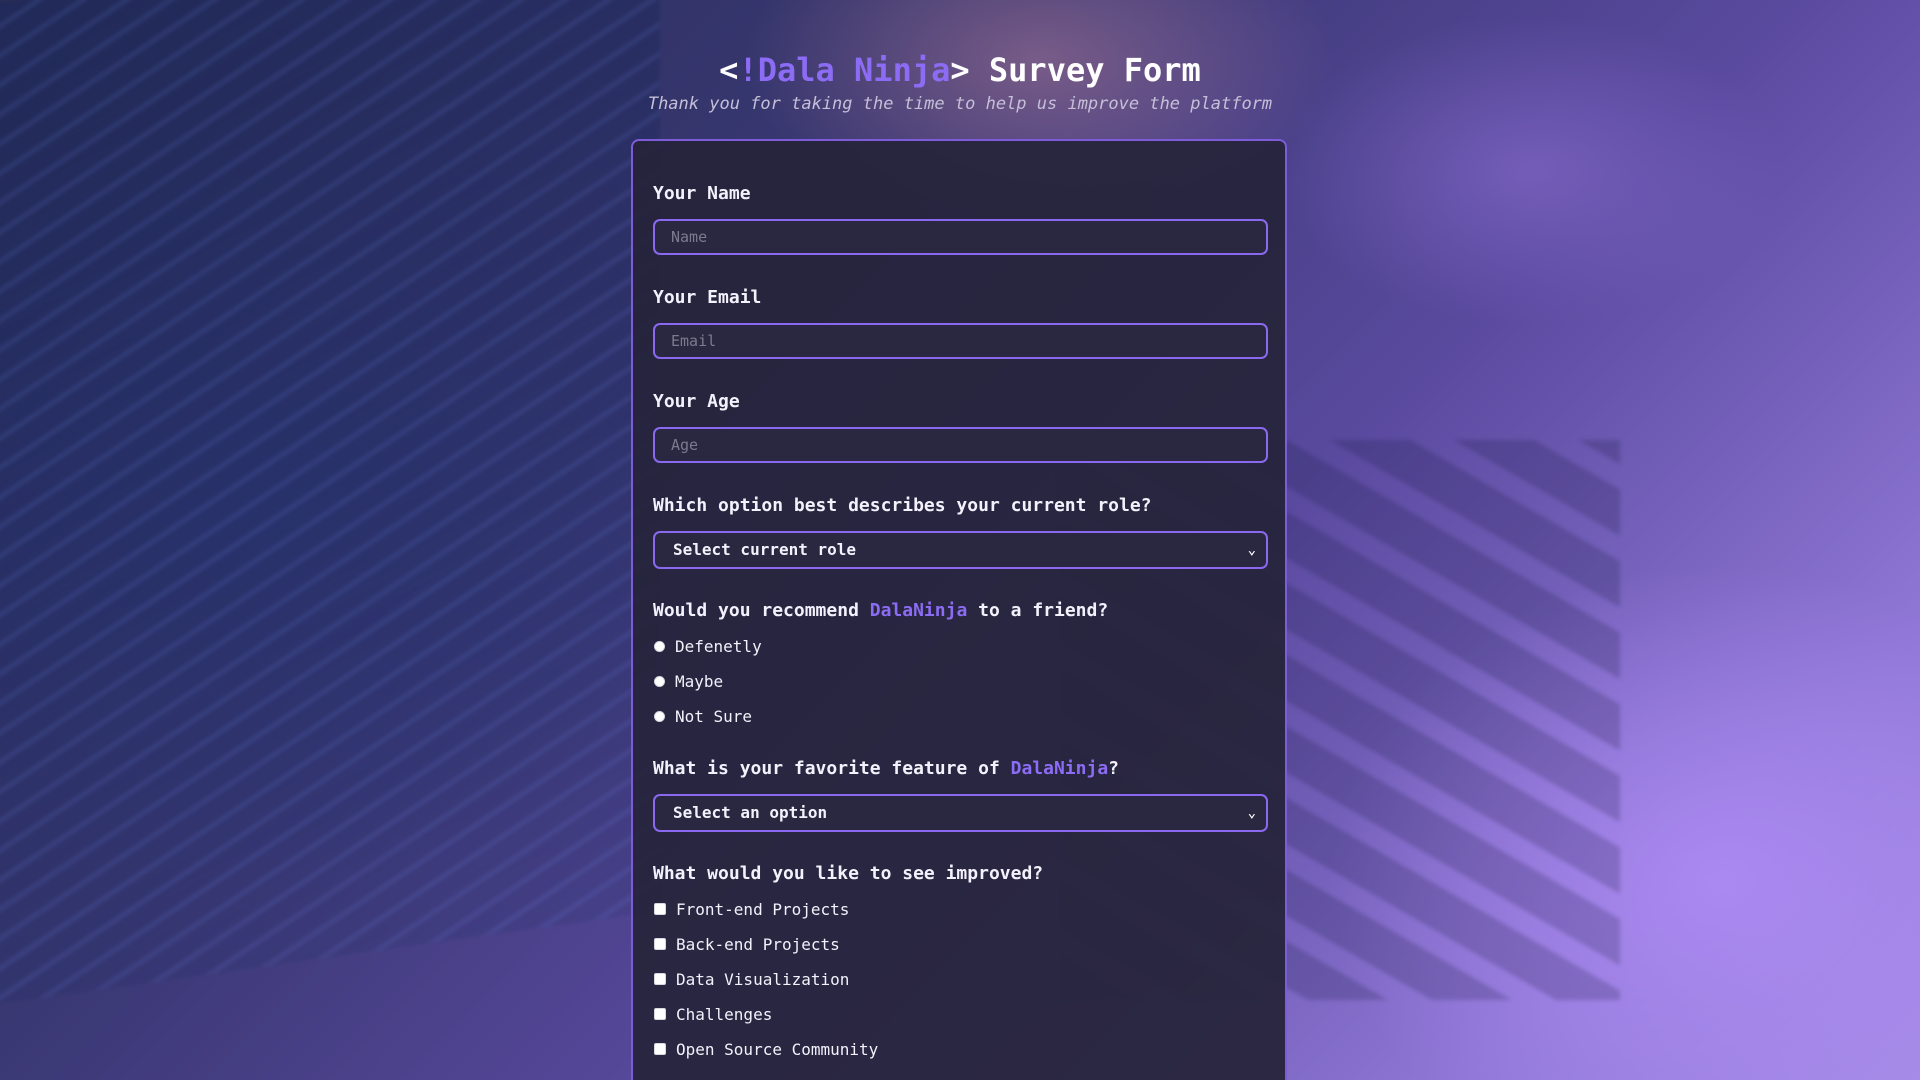 Image resolution: width=1920 pixels, height=1080 pixels. What do you see at coordinates (918, 610) in the screenshot?
I see `recommend-label-brand: DalaNinja` at bounding box center [918, 610].